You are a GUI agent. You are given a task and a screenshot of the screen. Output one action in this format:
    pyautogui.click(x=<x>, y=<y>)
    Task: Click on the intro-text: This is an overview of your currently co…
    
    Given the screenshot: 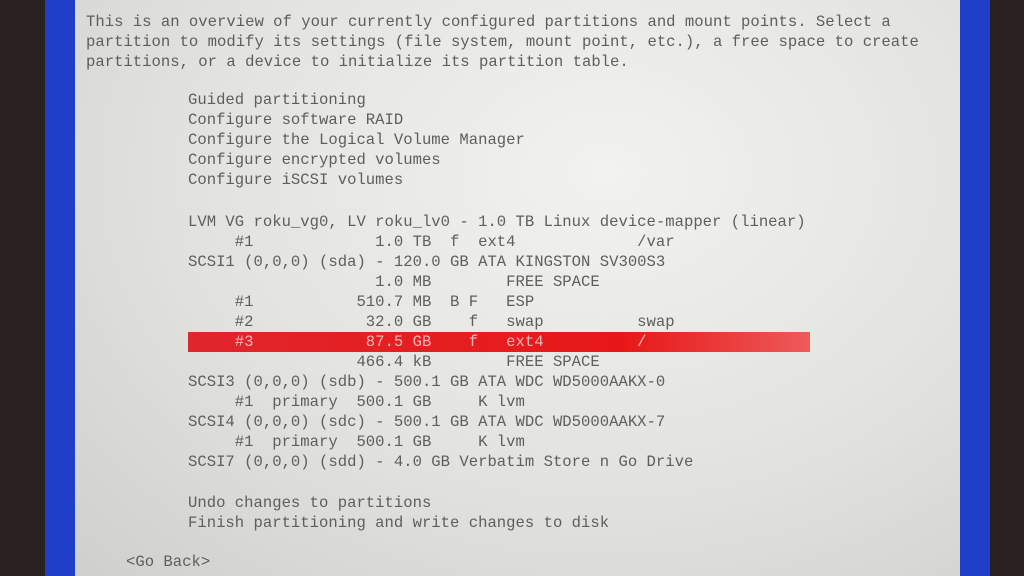 What is the action you would take?
    pyautogui.click(x=488, y=22)
    